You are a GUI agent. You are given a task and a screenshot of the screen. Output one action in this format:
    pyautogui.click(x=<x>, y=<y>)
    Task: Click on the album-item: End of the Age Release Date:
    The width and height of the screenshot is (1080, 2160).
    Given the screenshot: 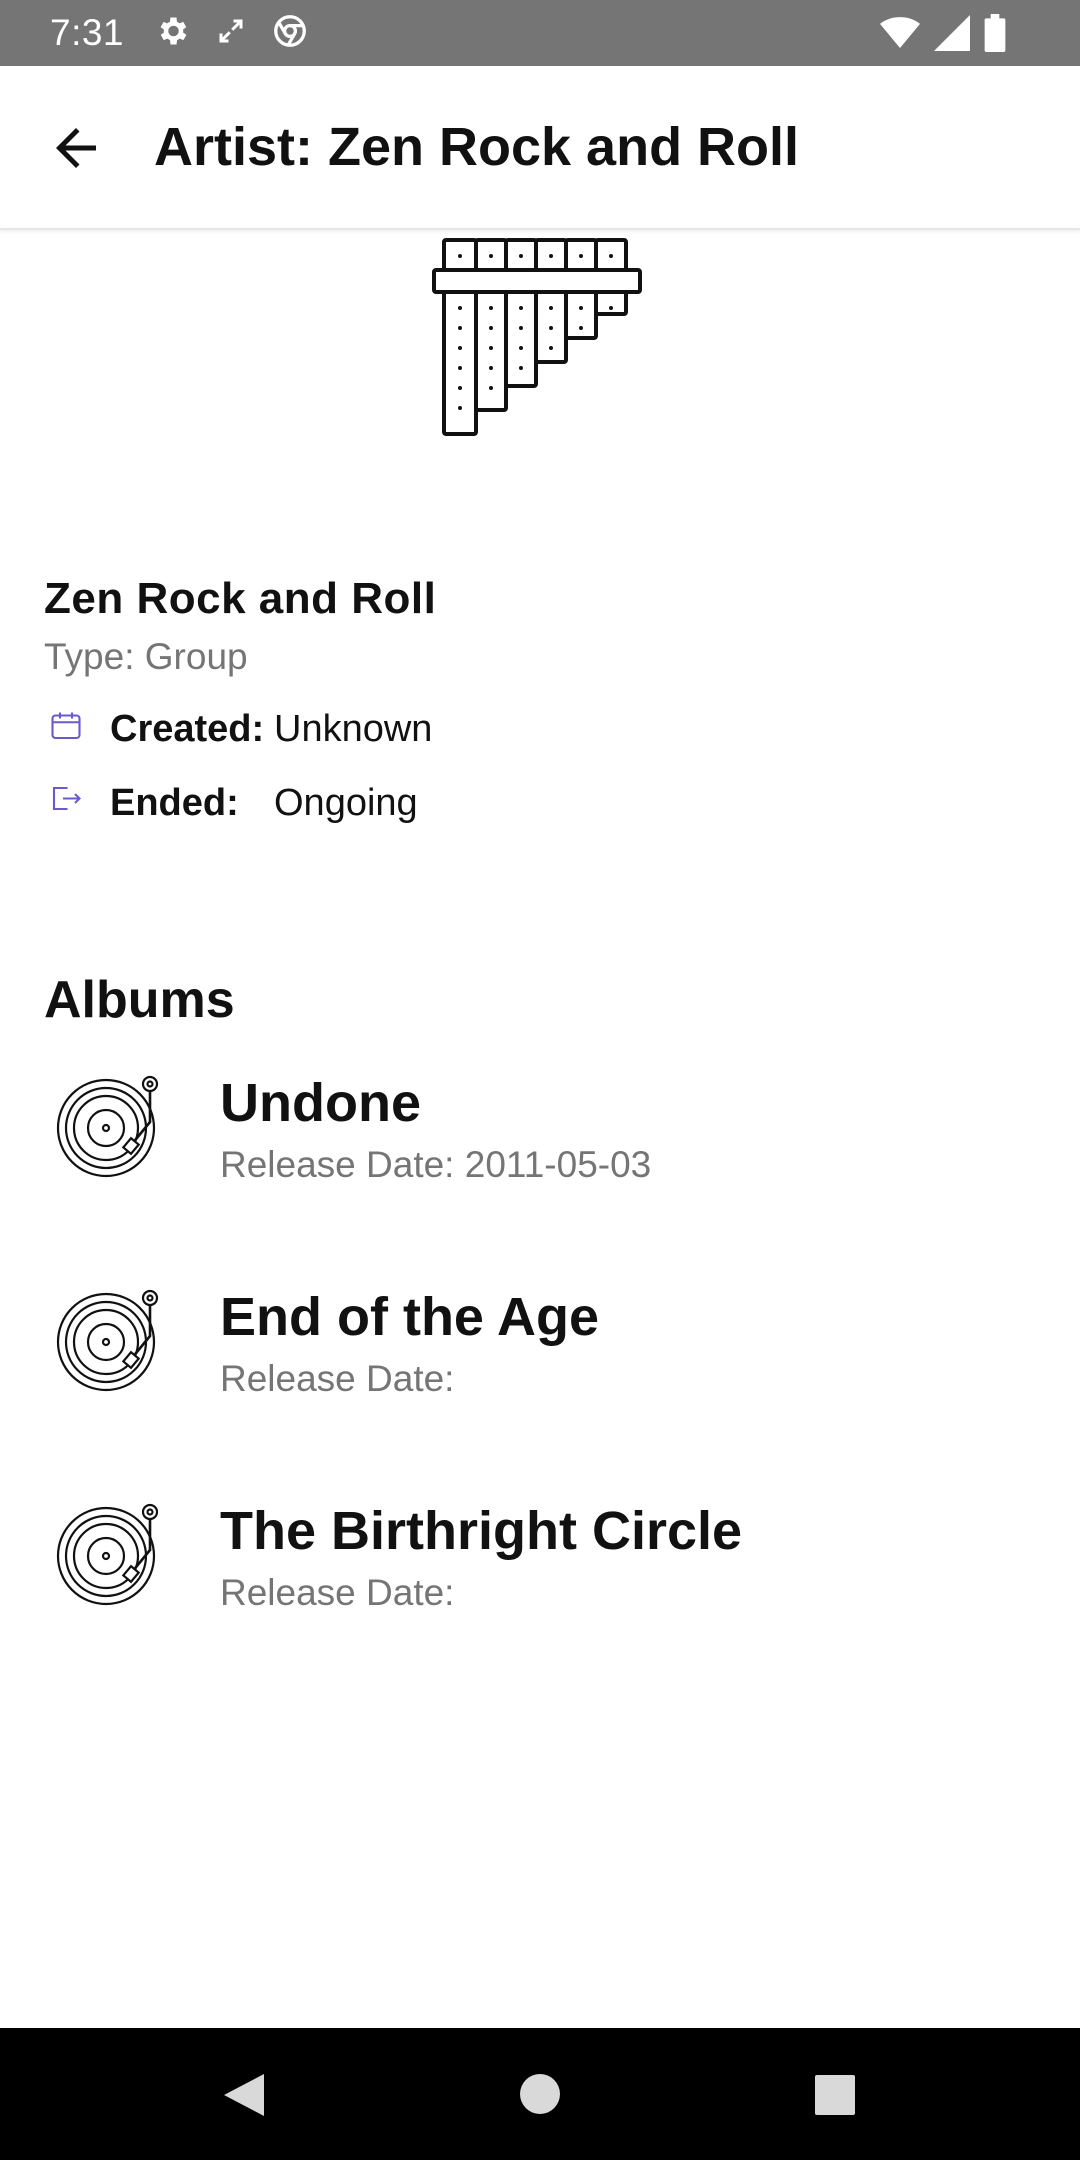 What is the action you would take?
    pyautogui.click(x=540, y=1366)
    